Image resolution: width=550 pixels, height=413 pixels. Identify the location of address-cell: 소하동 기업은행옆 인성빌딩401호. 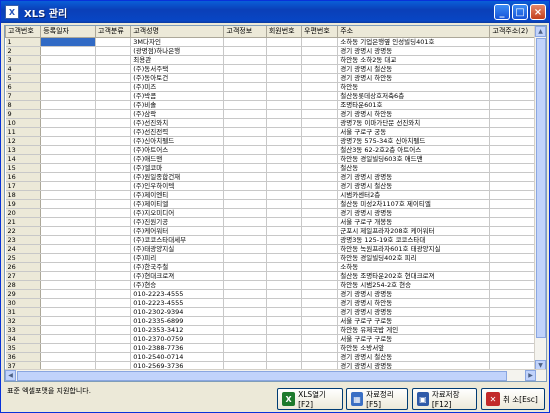
(414, 42).